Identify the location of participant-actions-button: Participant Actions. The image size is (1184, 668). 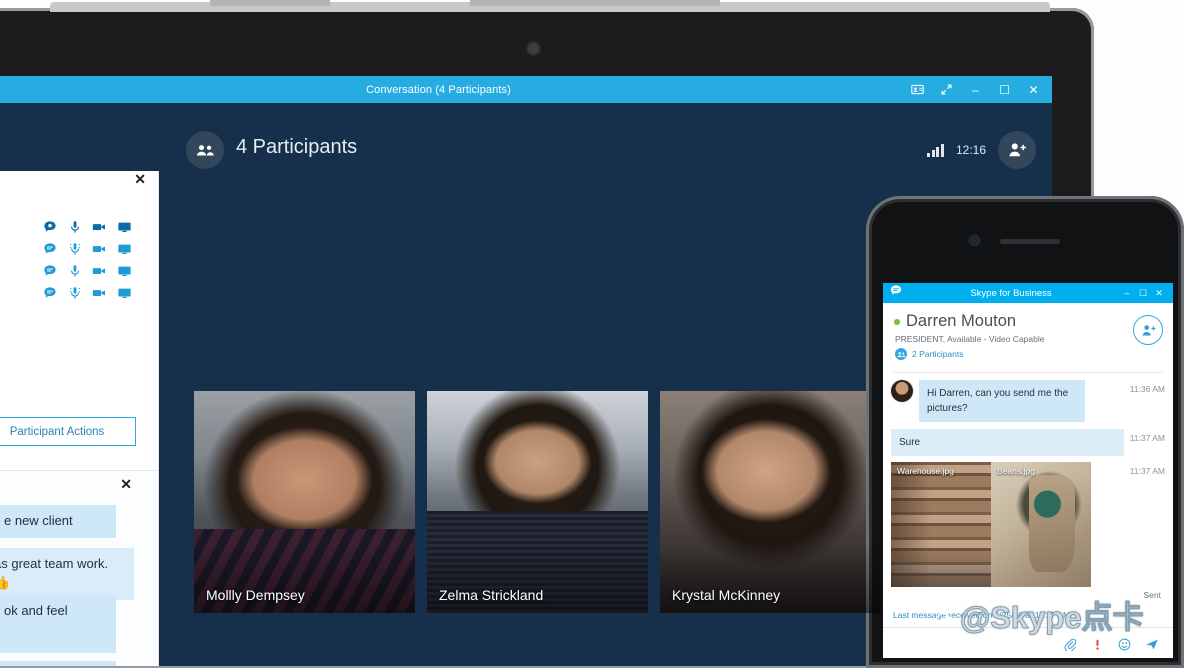
(68, 431).